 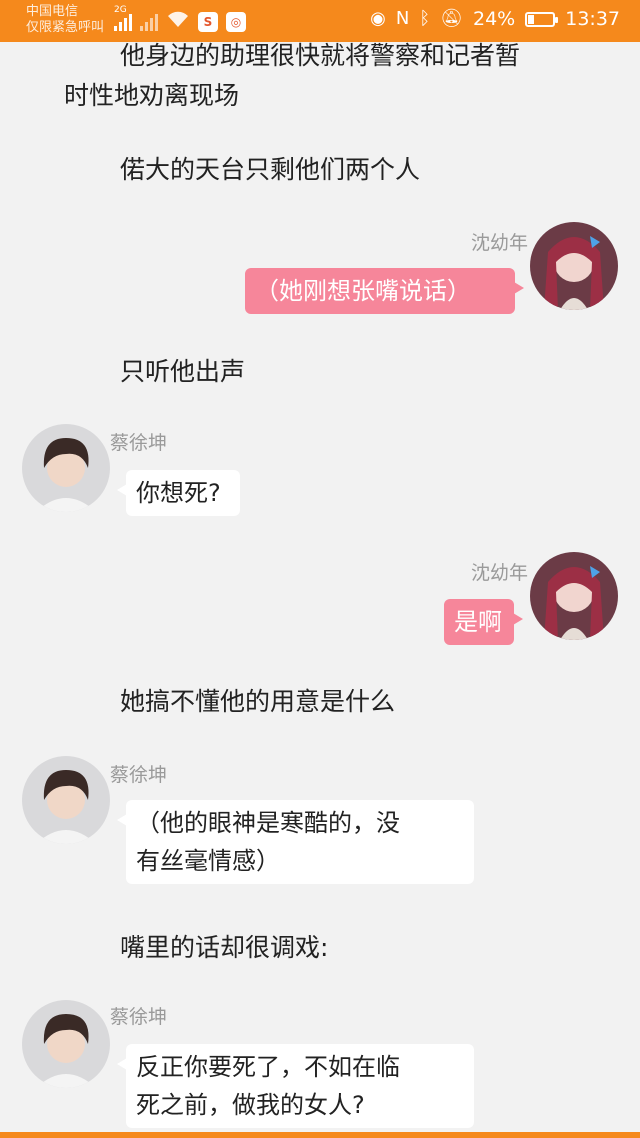 I want to click on signal-icon: 2G, so click(x=123, y=18).